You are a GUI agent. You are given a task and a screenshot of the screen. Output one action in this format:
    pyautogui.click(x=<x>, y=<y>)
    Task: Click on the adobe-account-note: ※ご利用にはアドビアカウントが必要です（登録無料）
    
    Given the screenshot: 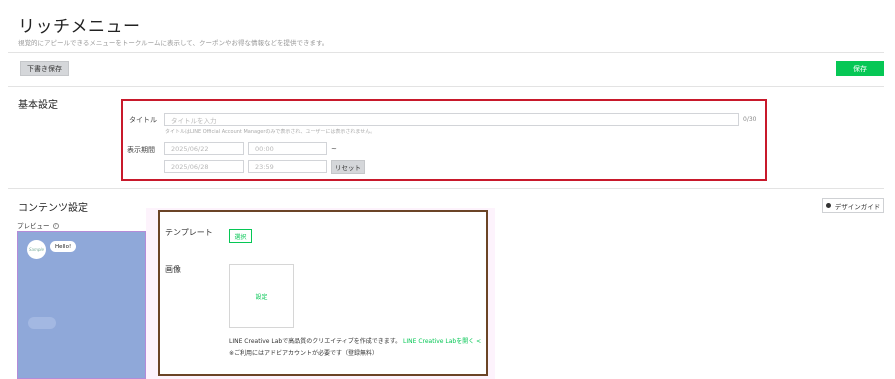 What is the action you would take?
    pyautogui.click(x=304, y=353)
    